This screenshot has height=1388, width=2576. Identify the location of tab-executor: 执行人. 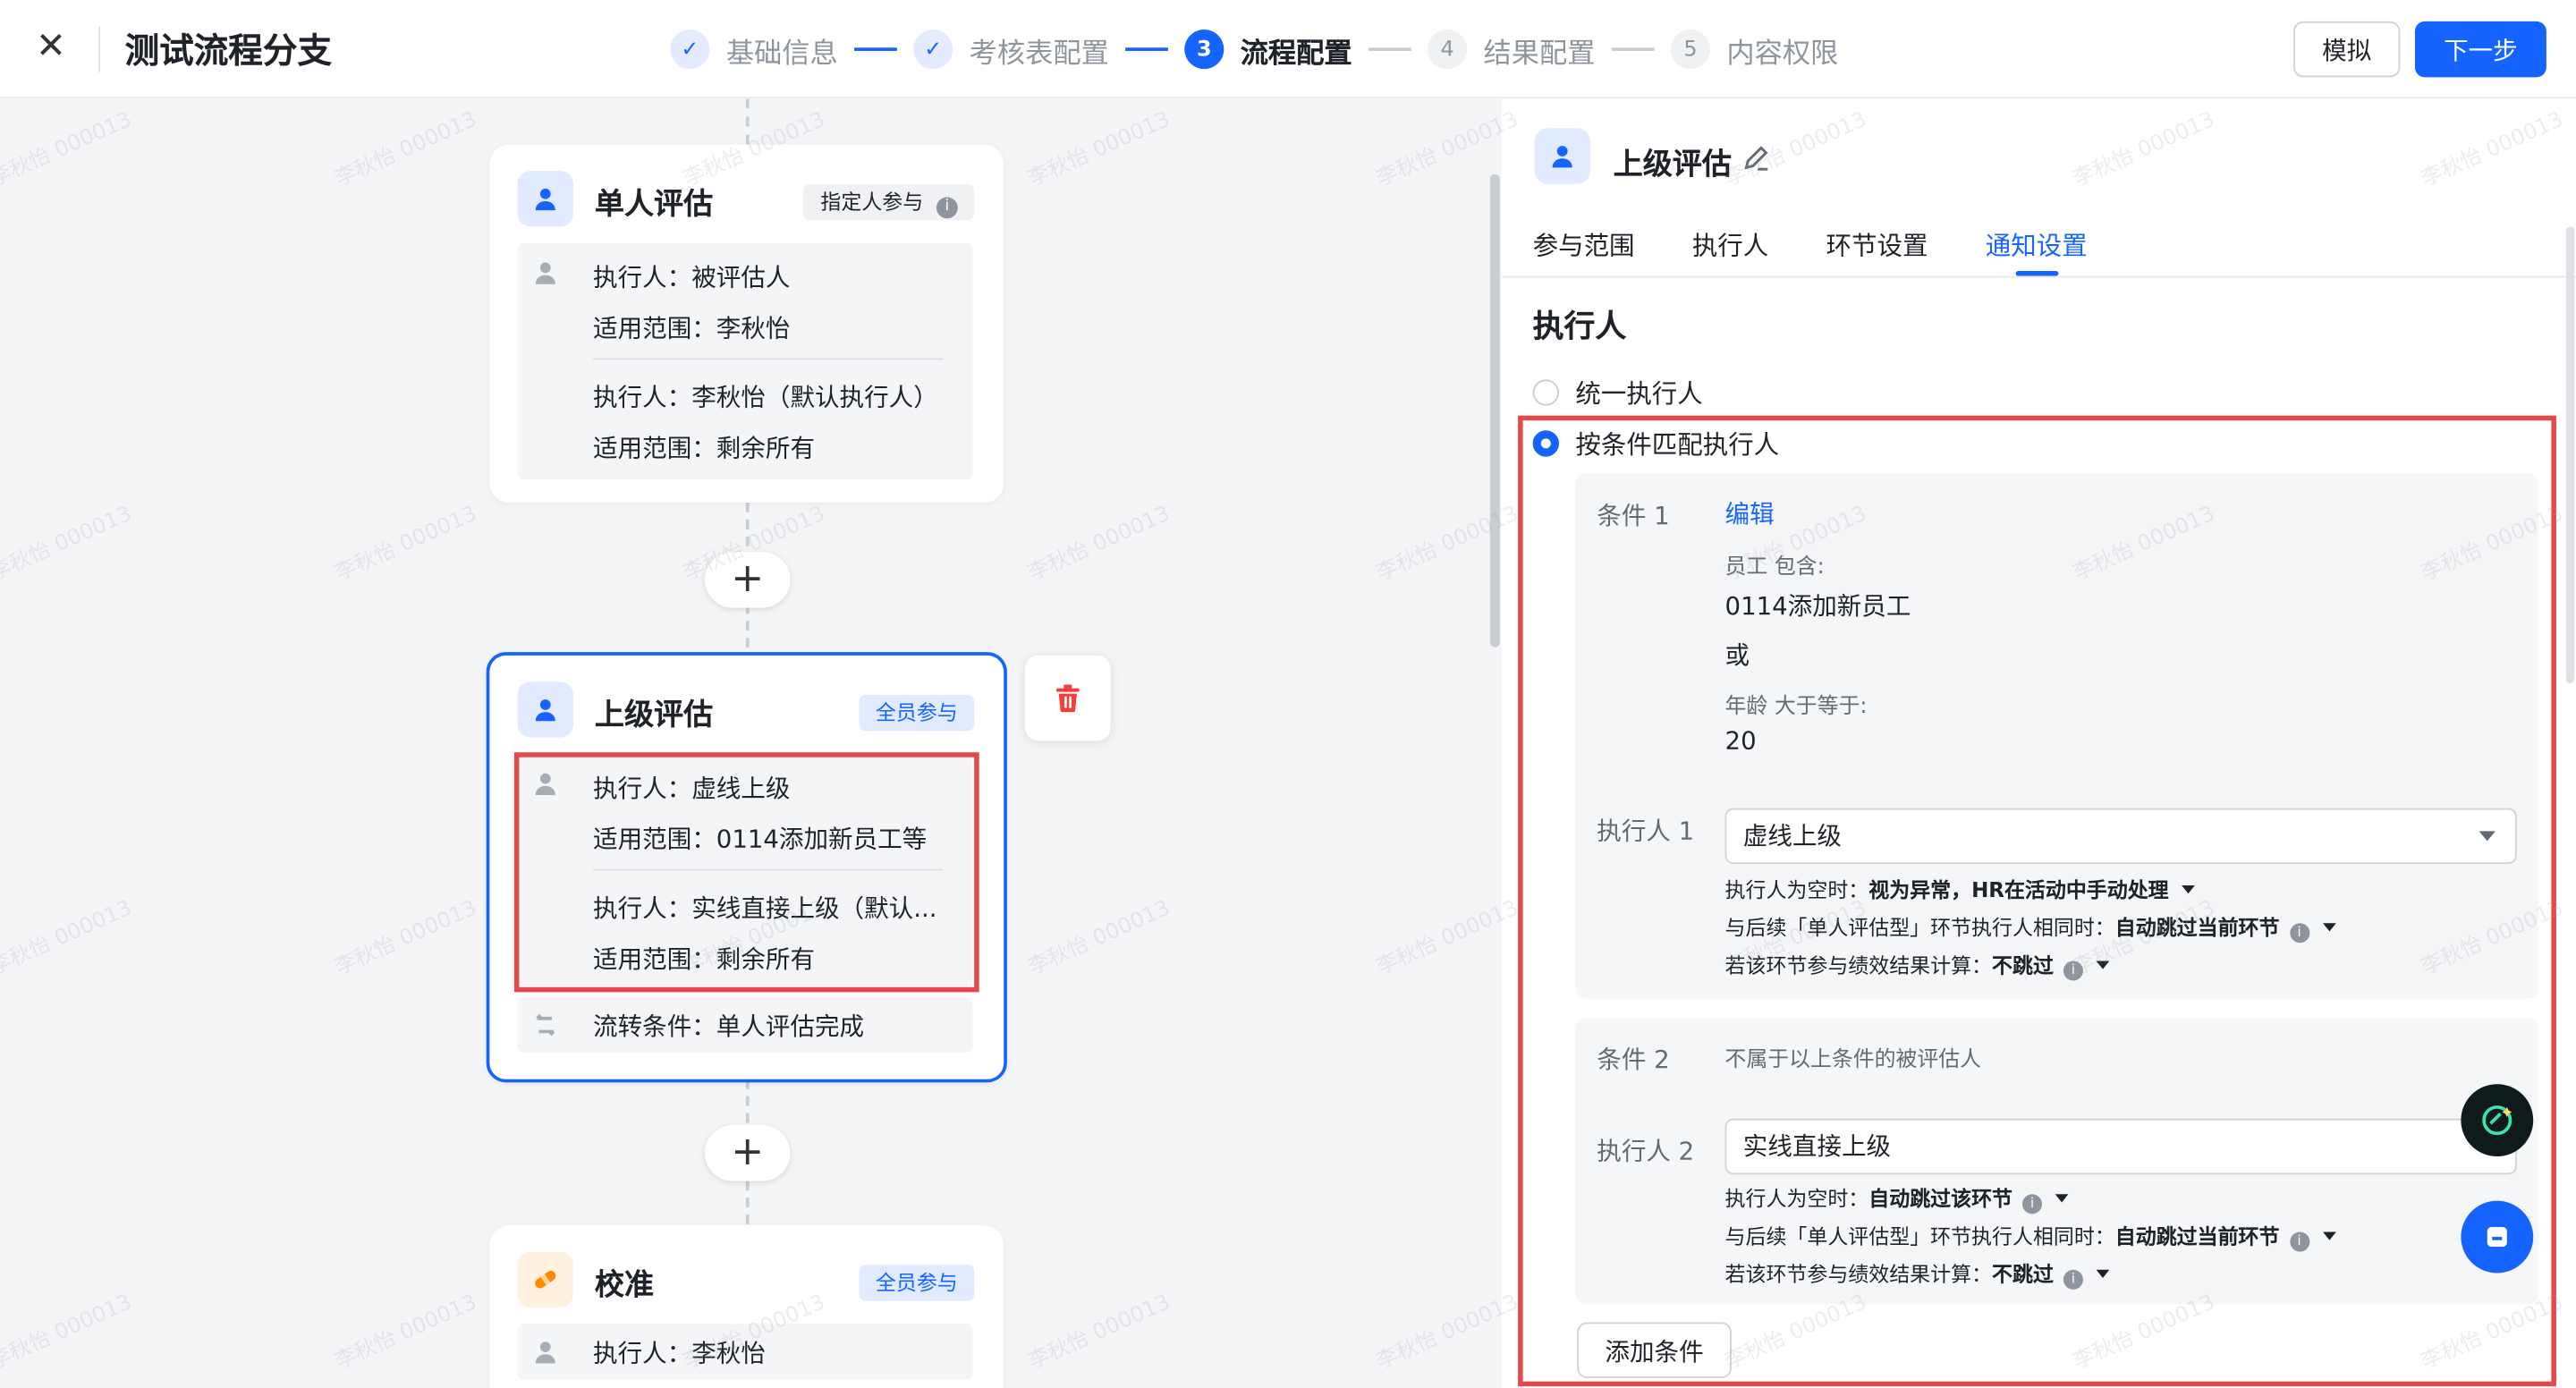
(1730, 251).